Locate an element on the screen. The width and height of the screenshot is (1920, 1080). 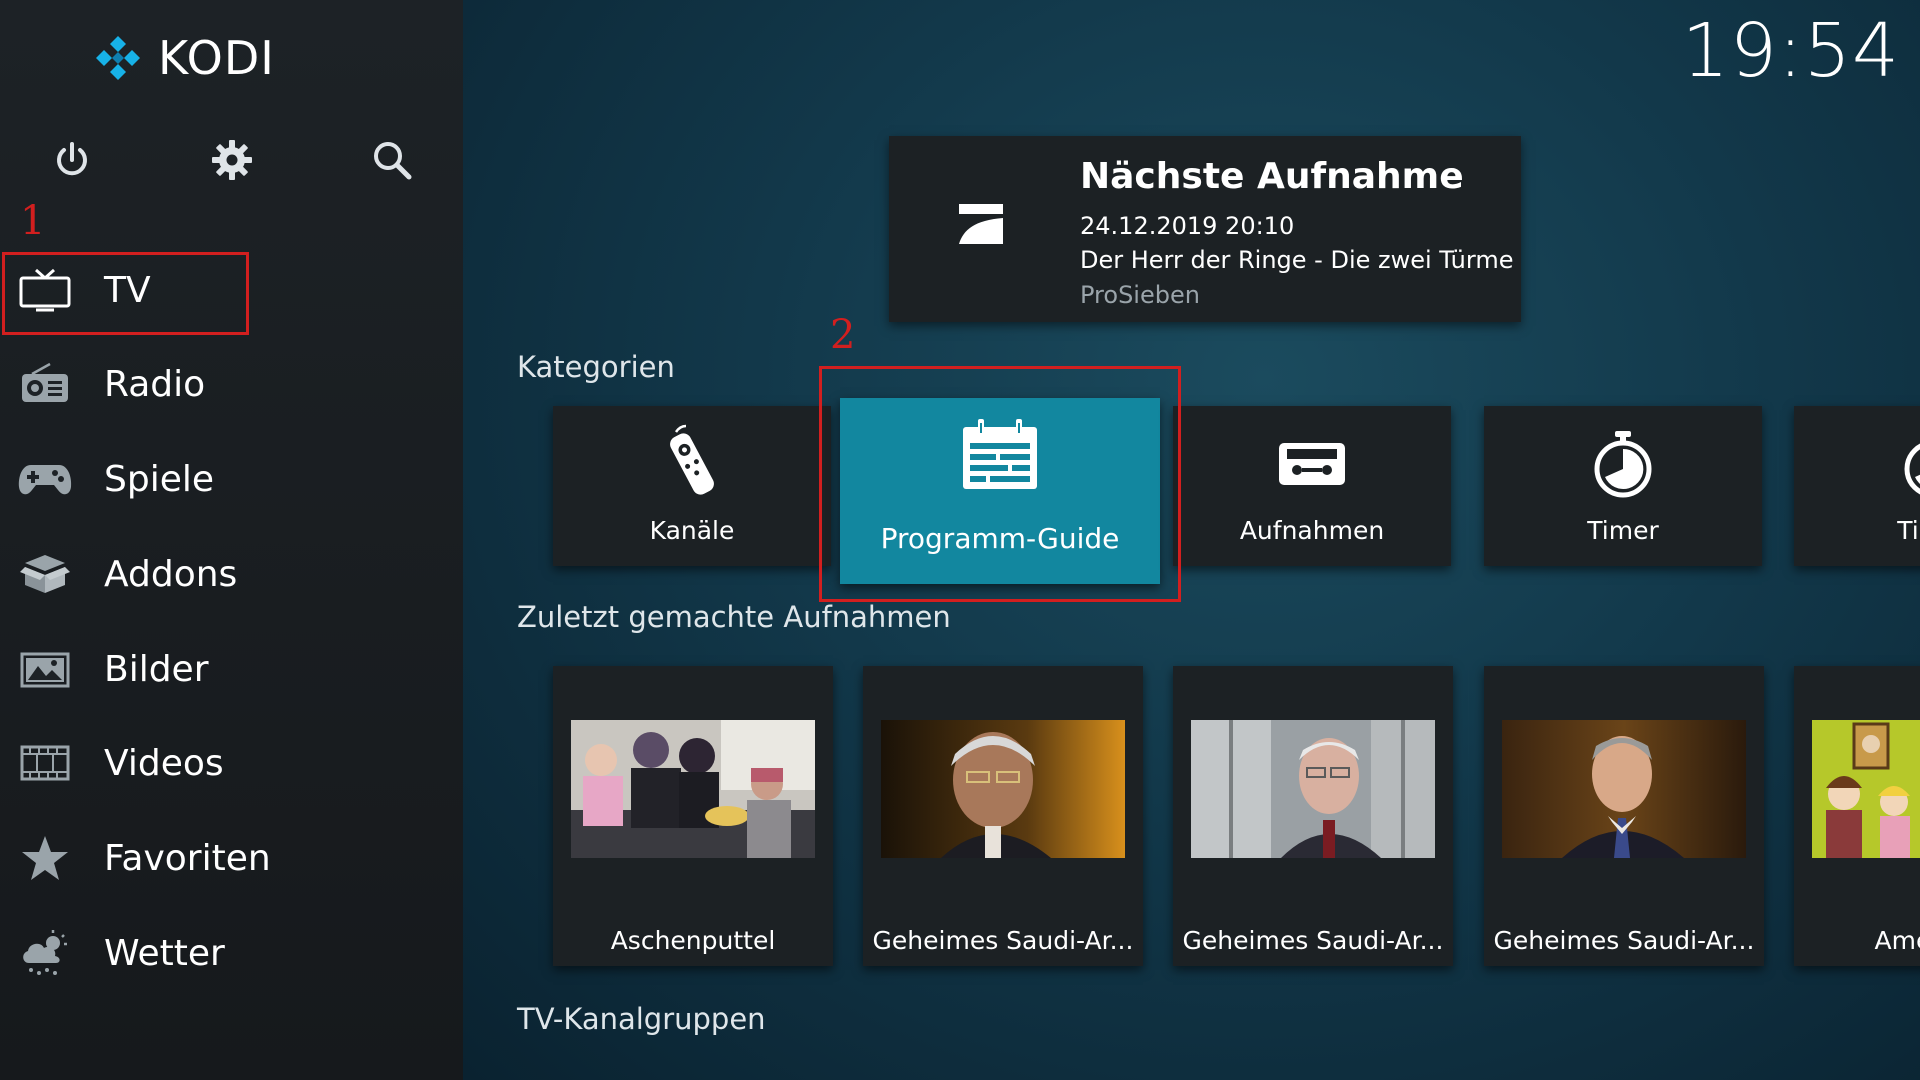
sidebar-item-label: Wetter is located at coordinates (164, 953).